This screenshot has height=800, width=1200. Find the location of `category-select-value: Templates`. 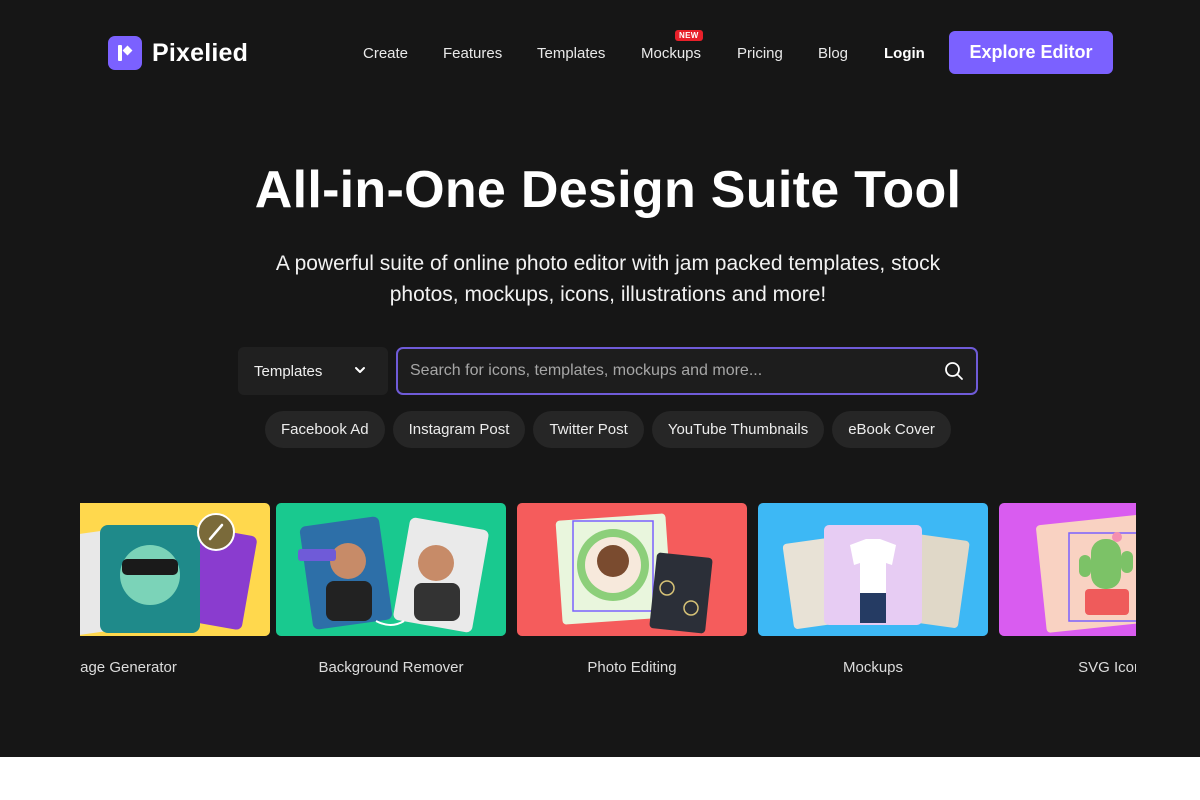

category-select-value: Templates is located at coordinates (288, 371).